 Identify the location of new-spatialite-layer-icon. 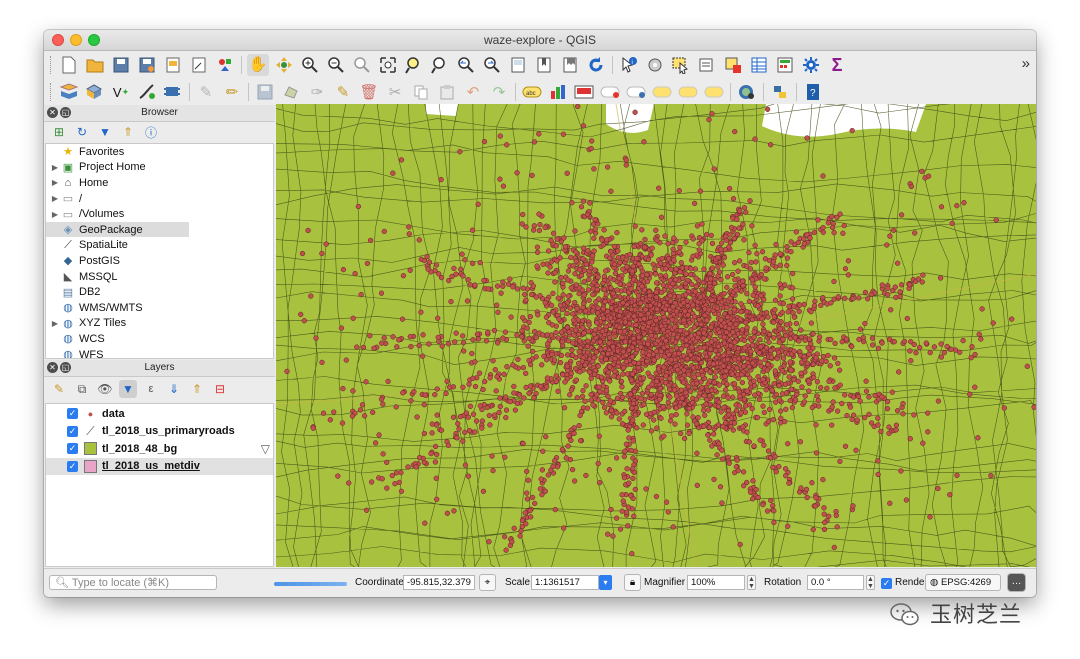
(147, 92).